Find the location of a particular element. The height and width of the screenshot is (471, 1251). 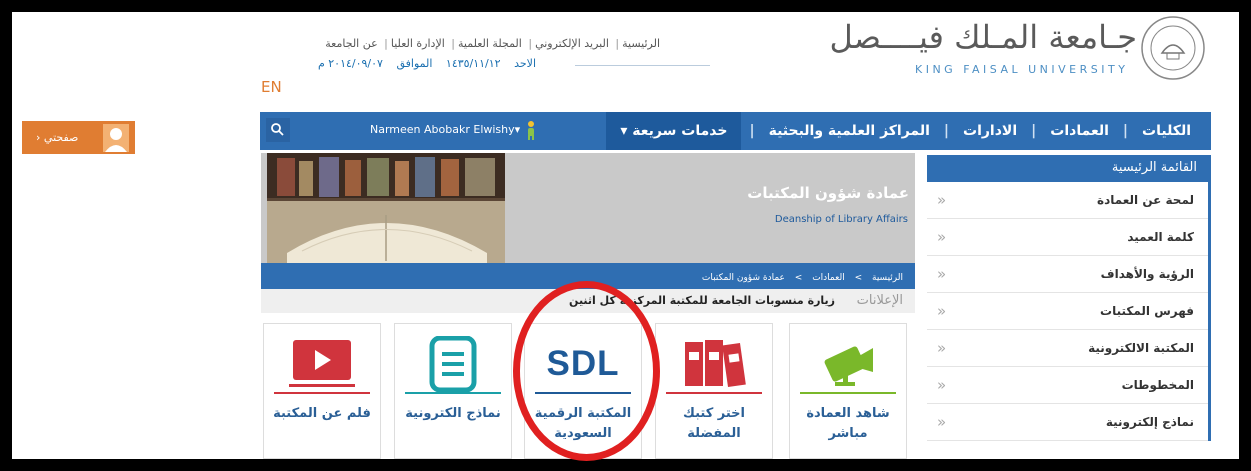

sidebar-item-e-forms: نماذج إلكترونية « is located at coordinates (1067, 422).